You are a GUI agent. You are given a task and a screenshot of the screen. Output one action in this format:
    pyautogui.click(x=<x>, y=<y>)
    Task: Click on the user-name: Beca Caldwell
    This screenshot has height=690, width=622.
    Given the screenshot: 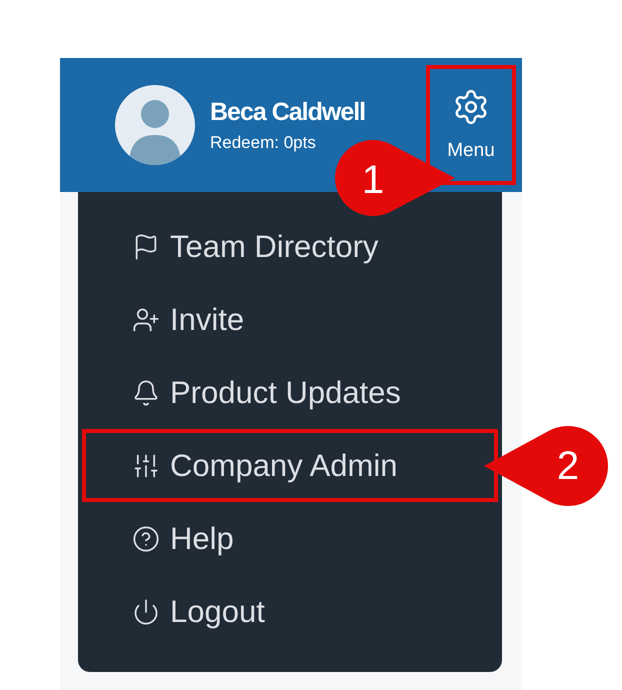 What is the action you would take?
    pyautogui.click(x=288, y=112)
    